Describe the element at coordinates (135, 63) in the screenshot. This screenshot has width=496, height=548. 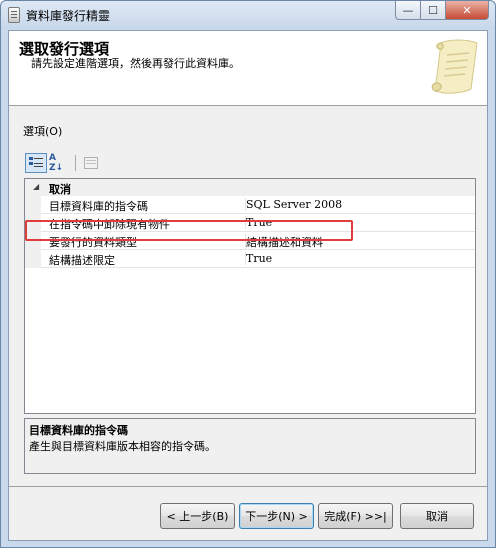
I see `page-subtitle: 請先設定進階選項，然後再發行此資料庫。` at that location.